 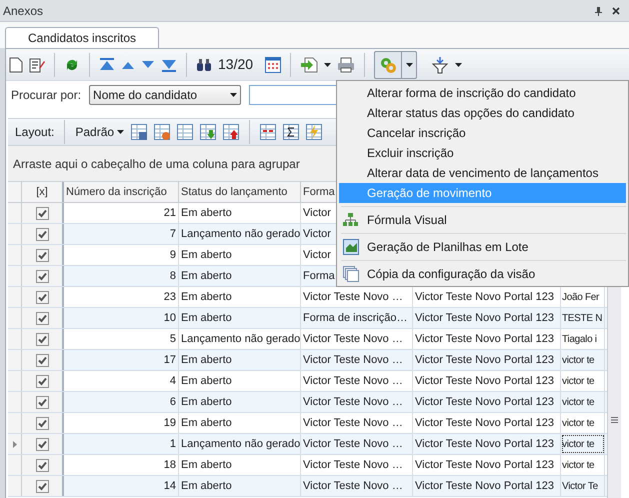 I want to click on menu-item: Alterar data de vencimento de lançamentos, so click(x=482, y=173).